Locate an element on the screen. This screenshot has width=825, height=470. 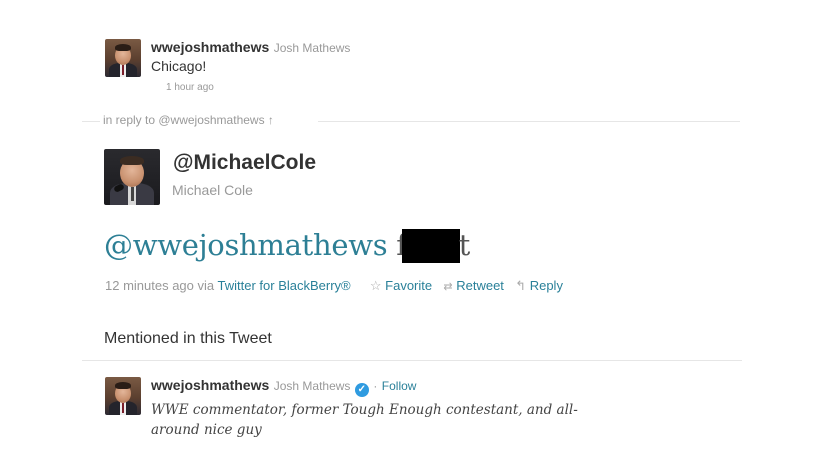
reply-button: ↰ Reply is located at coordinates (539, 285).